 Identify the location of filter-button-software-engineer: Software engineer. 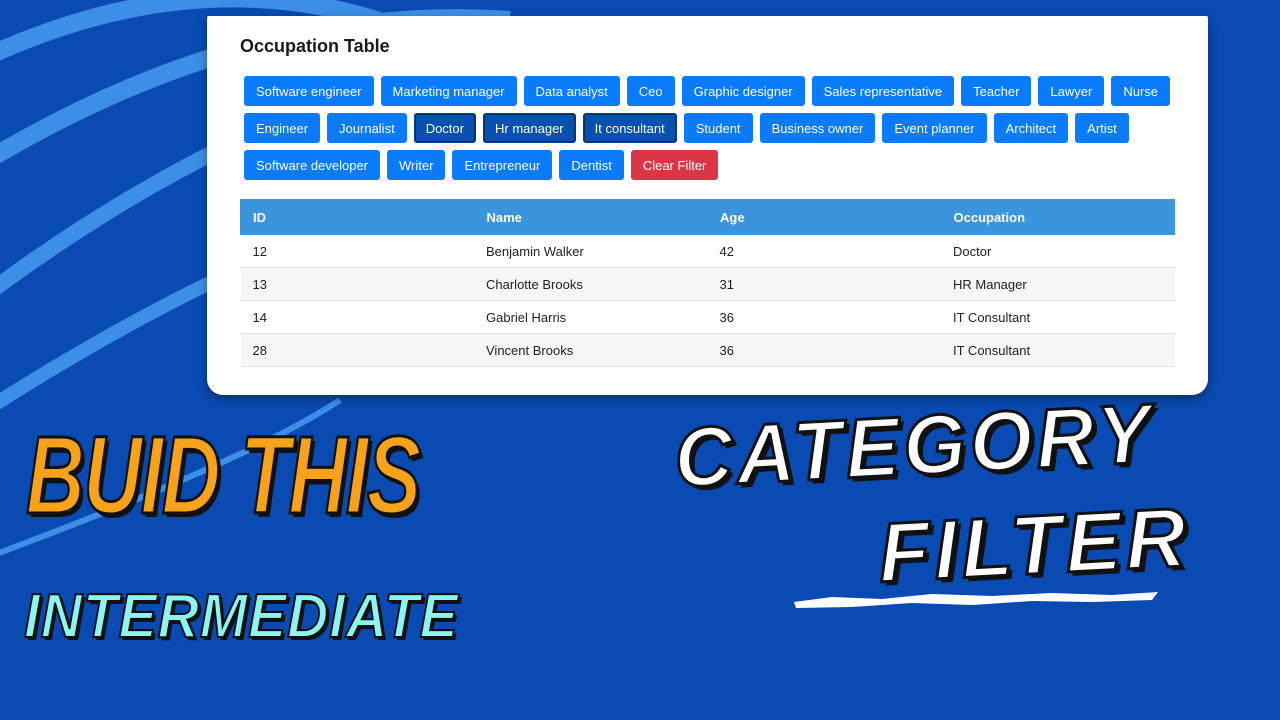
(309, 91).